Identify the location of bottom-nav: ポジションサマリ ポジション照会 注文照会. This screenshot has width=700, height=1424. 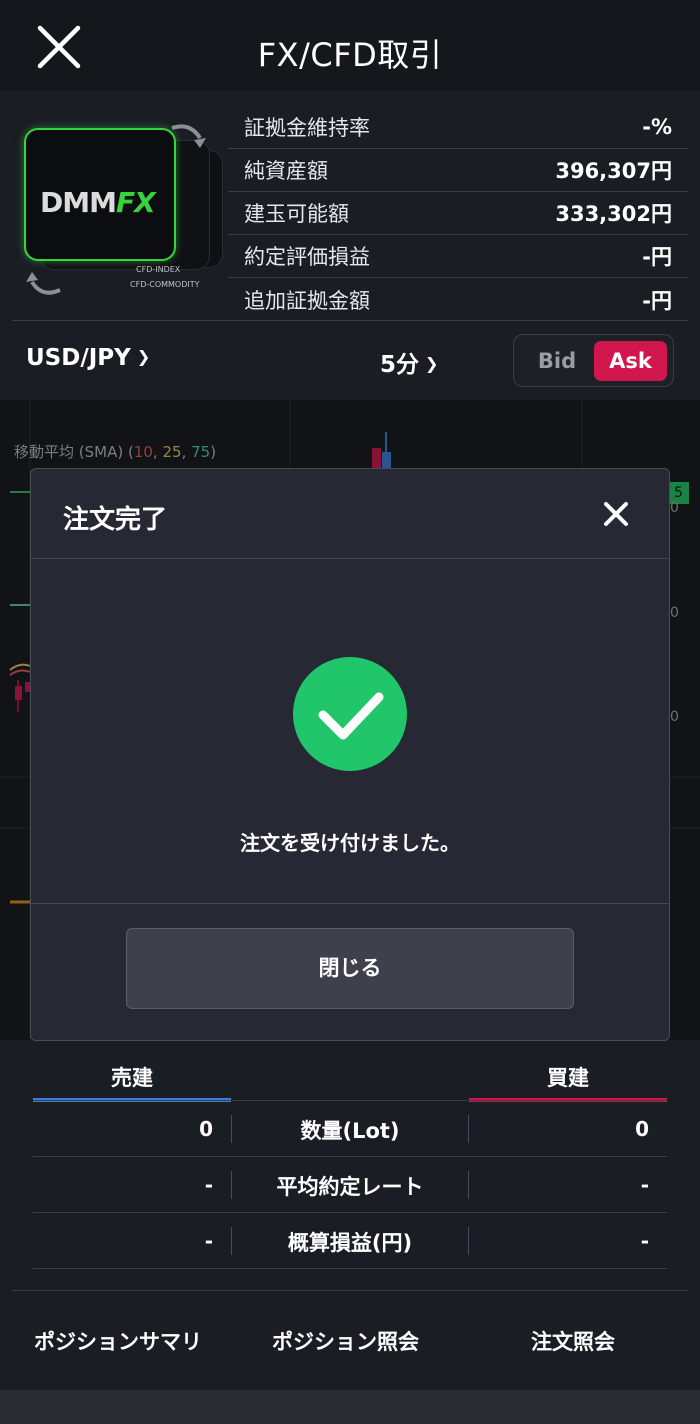
(350, 1341).